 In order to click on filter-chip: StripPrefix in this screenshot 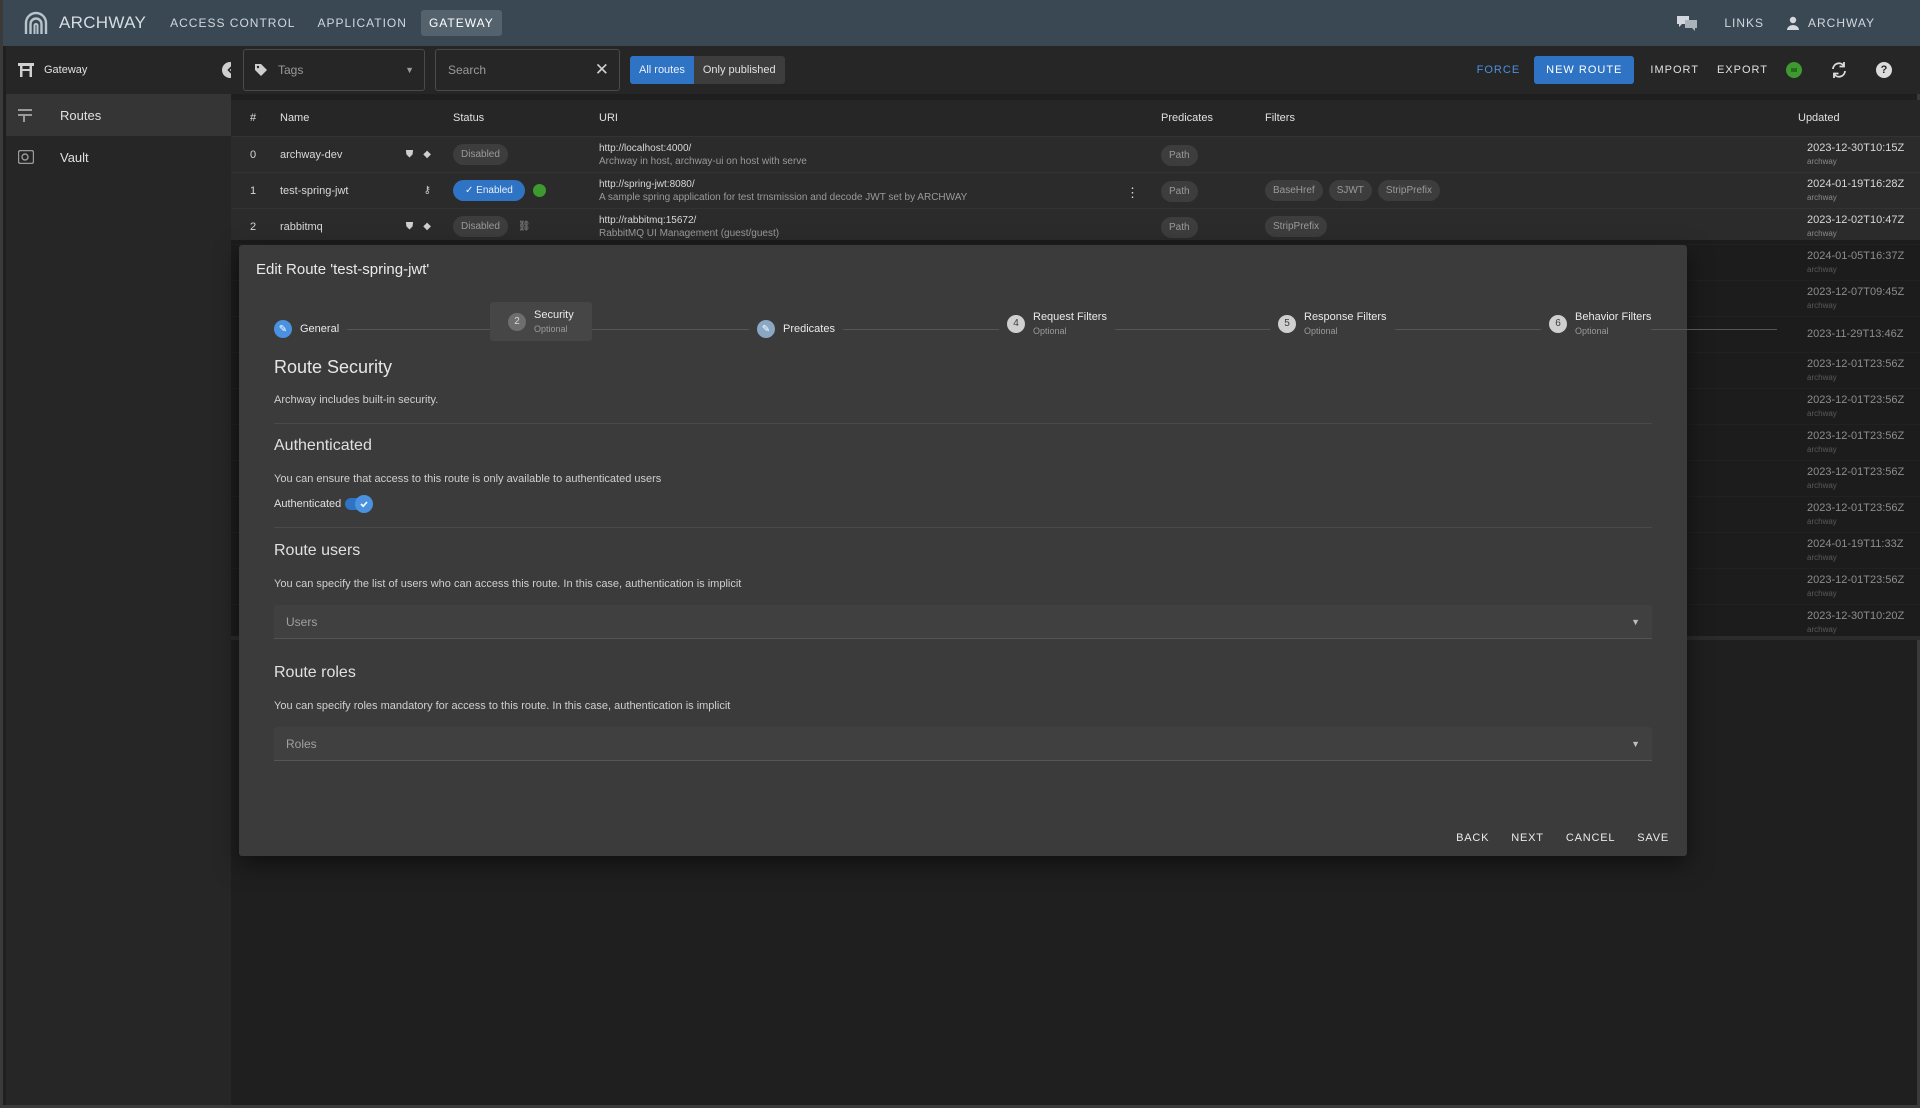, I will do `click(1409, 190)`.